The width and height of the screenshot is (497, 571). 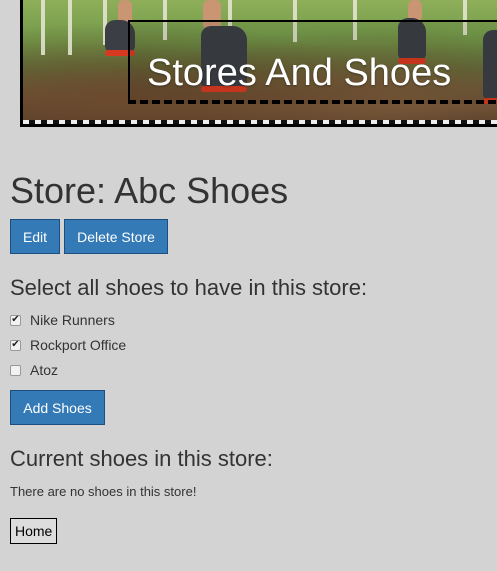 I want to click on checkbox-rockport-office: ✔, so click(x=15, y=345).